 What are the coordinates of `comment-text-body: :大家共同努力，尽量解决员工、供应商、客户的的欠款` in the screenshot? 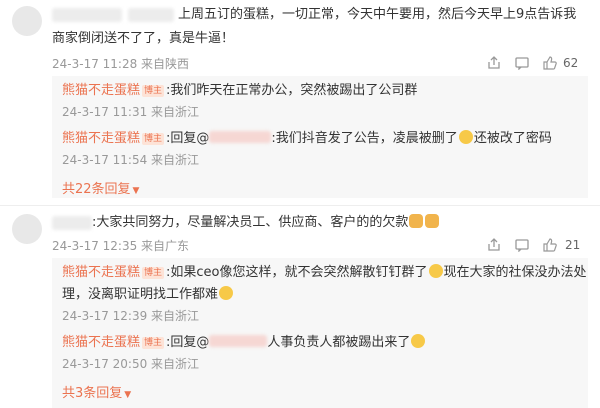 It's located at (250, 222).